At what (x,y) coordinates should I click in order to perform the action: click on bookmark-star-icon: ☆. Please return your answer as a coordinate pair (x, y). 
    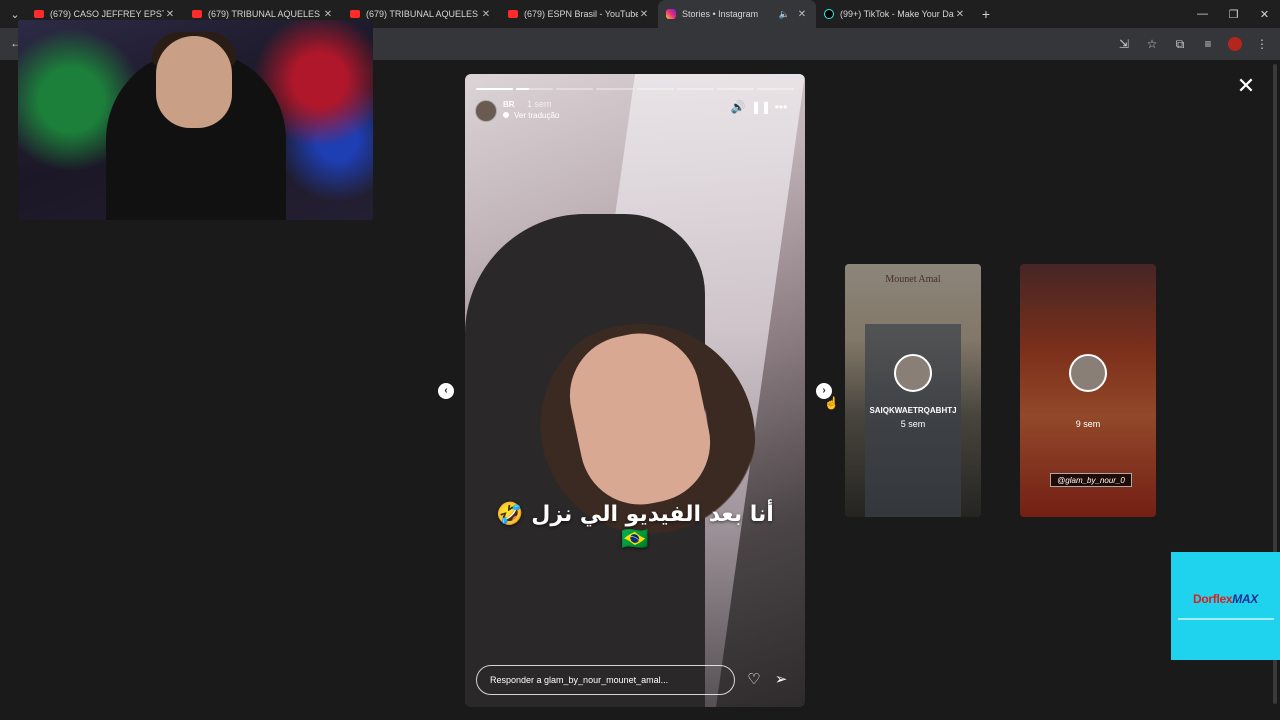
    Looking at the image, I should click on (1152, 44).